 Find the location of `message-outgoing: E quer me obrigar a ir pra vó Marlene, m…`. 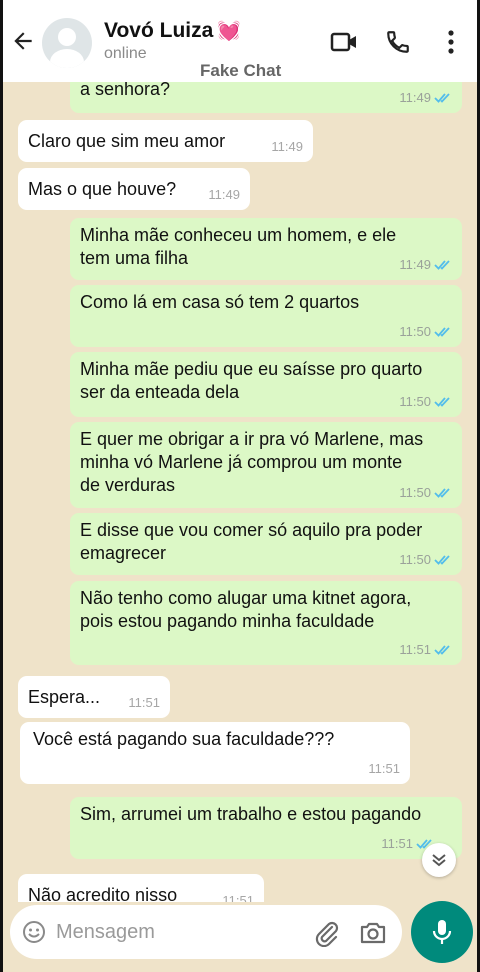

message-outgoing: E quer me obrigar a ir pra vó Marlene, m… is located at coordinates (266, 465).